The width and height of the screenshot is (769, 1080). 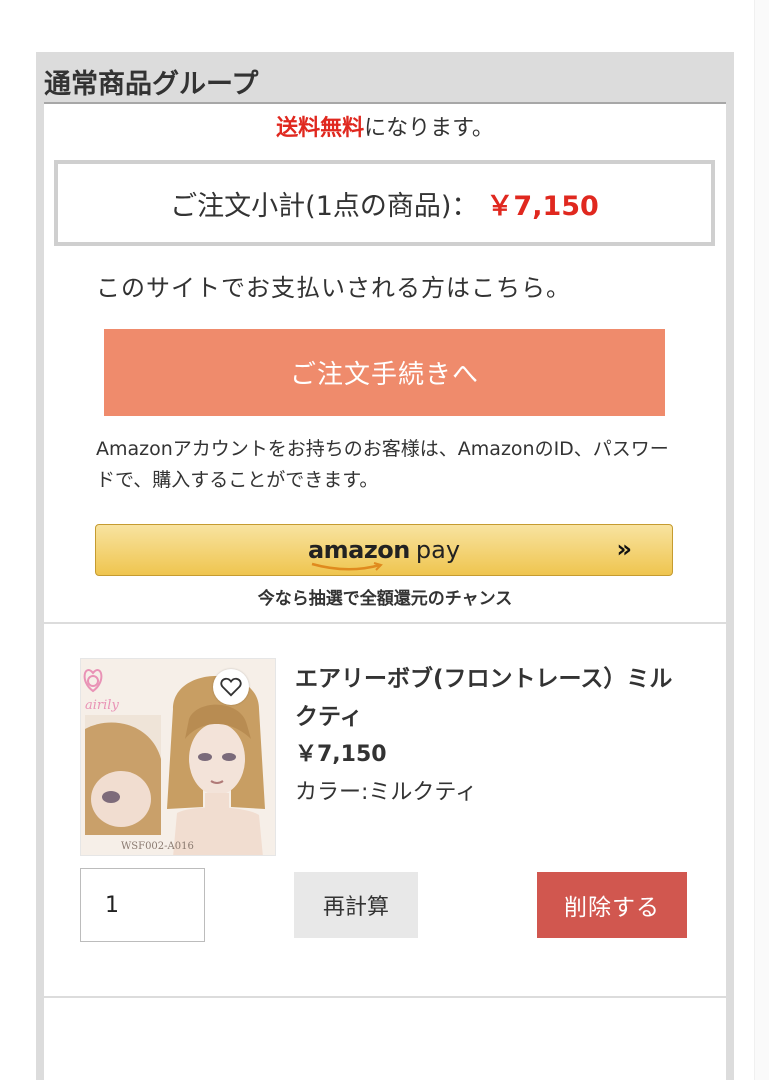 I want to click on amazon-brand-text: amazon, so click(x=358, y=550).